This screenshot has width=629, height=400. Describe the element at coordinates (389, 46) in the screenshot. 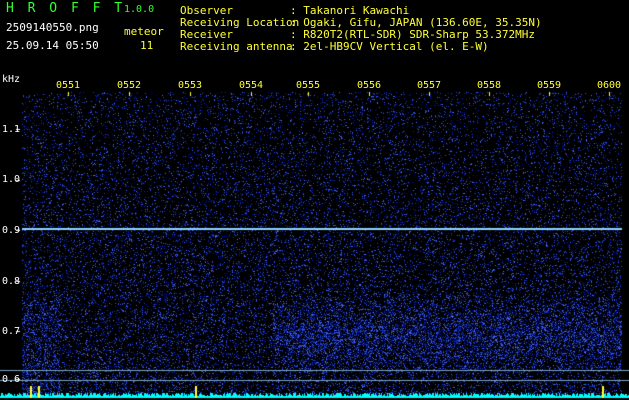

I see `antenna-value: : 2el-HB9CV Vertical (el. E-W)` at that location.